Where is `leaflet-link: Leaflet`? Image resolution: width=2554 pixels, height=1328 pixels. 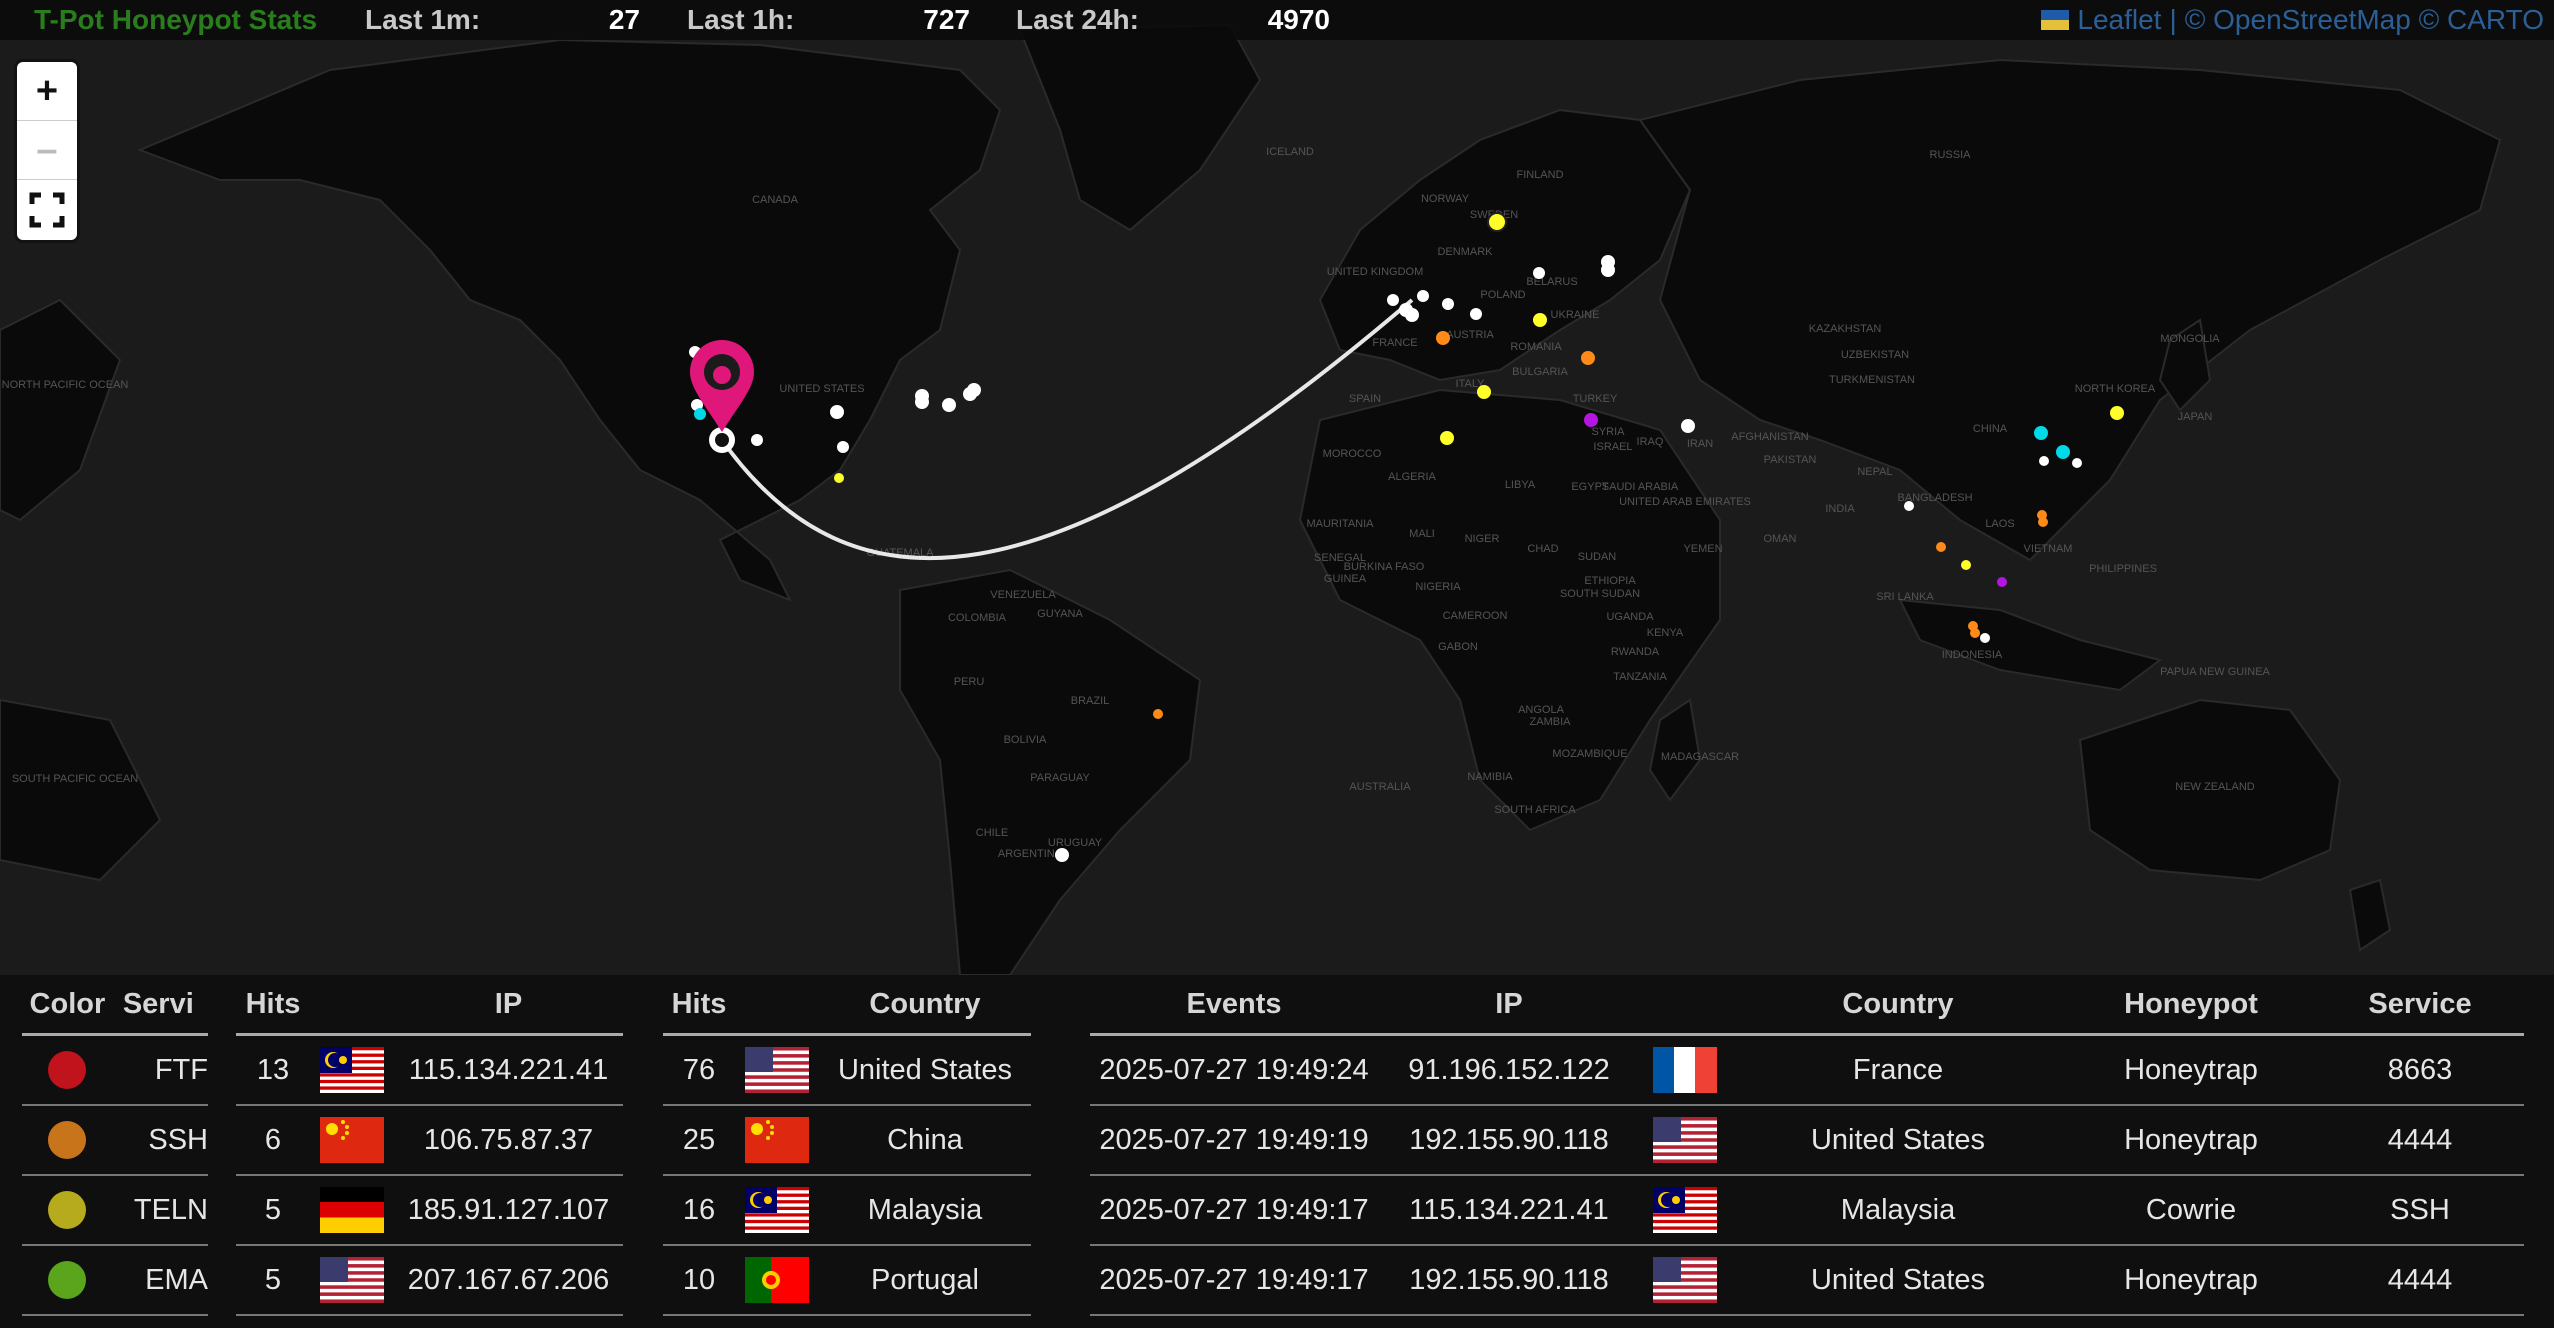 leaflet-link: Leaflet is located at coordinates (2119, 20).